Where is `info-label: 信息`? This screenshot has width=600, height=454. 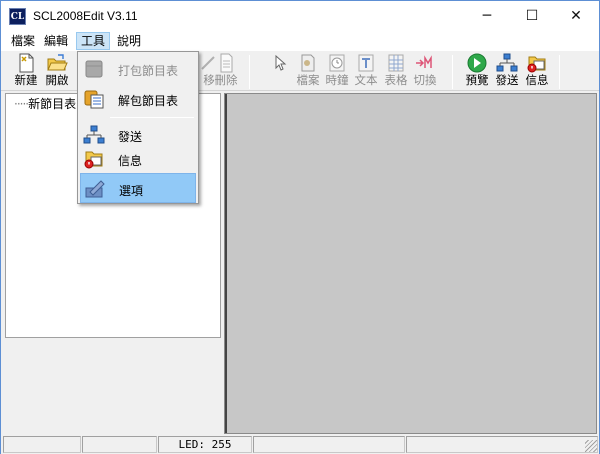 info-label: 信息 is located at coordinates (537, 80).